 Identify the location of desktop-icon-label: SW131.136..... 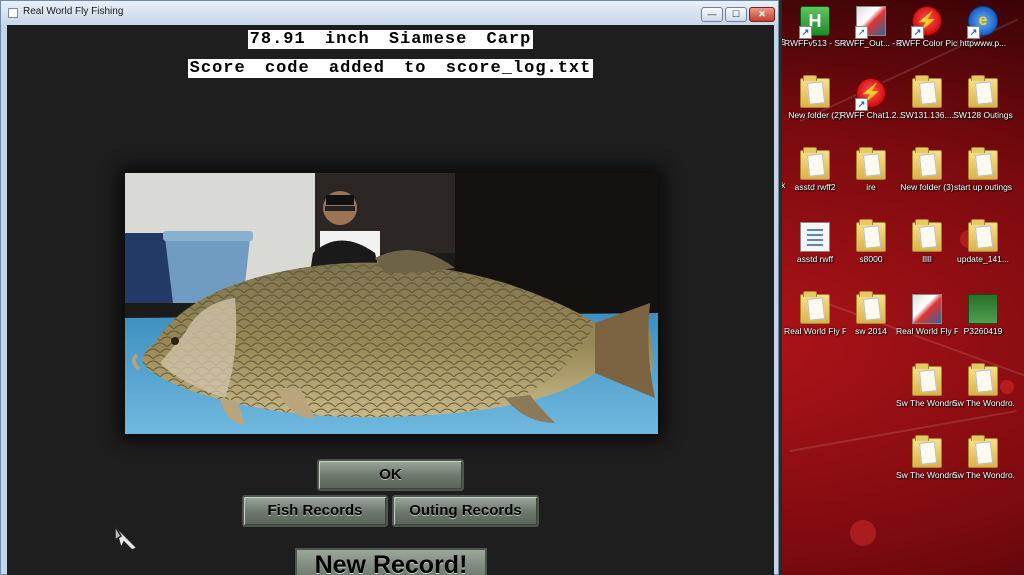
(927, 115).